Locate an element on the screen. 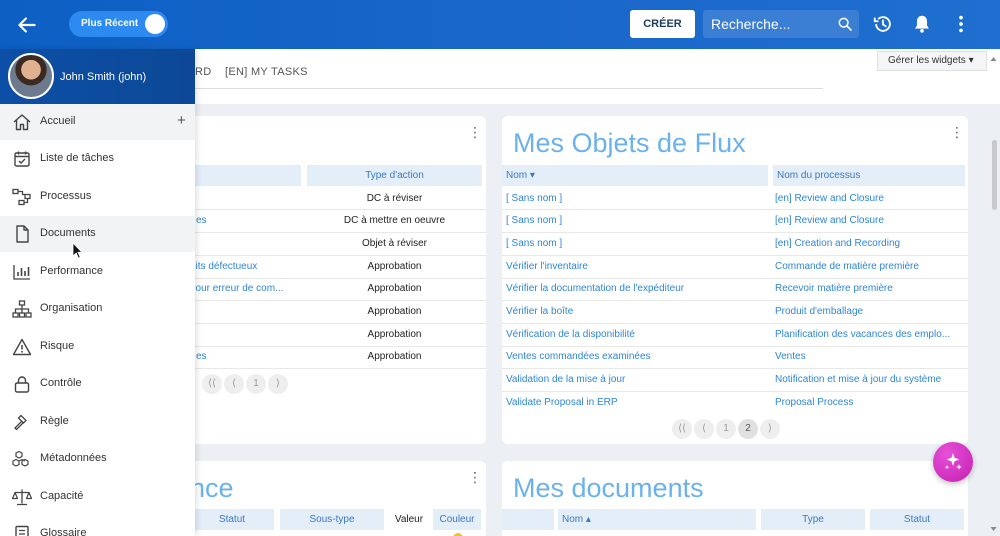  calendar-check-icon is located at coordinates (22, 159).